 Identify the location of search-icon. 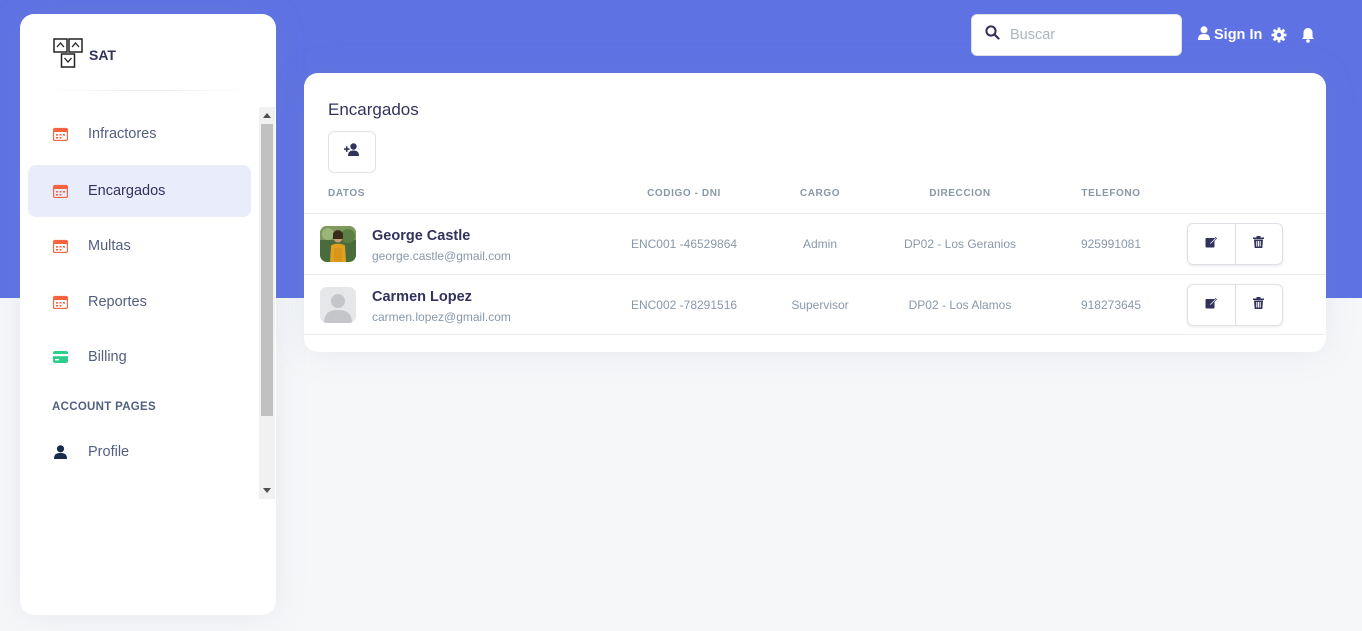
(992, 35).